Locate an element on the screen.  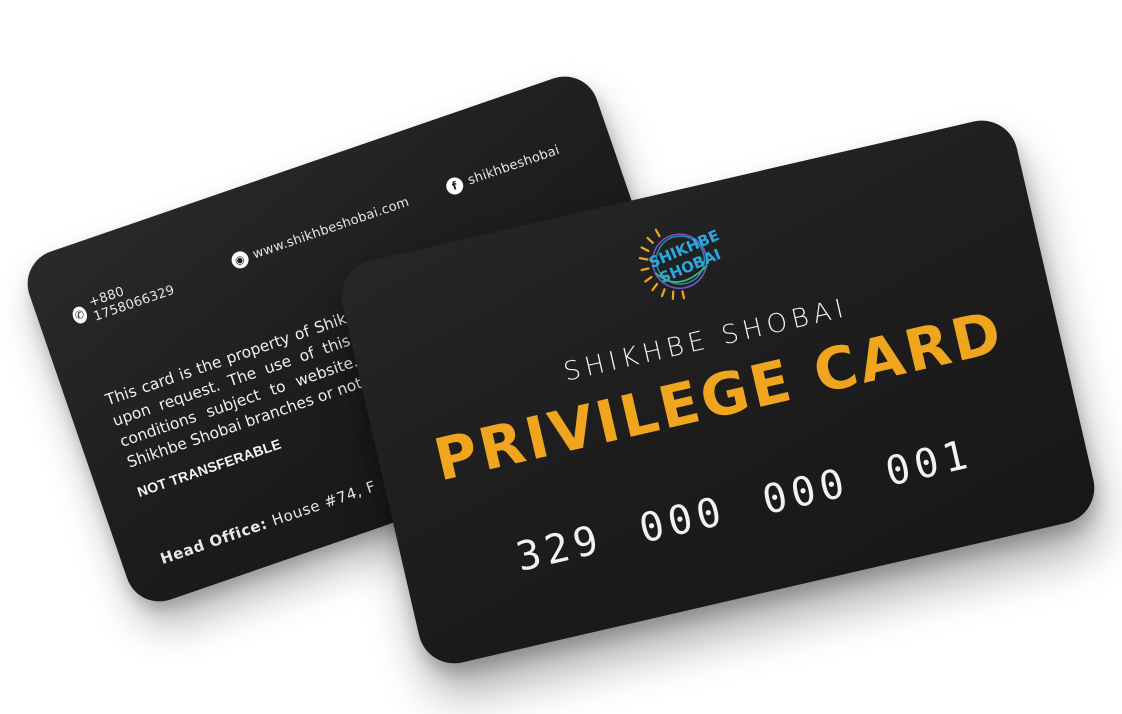
head-office: Head Office:House #74, F is located at coordinates (268, 522).